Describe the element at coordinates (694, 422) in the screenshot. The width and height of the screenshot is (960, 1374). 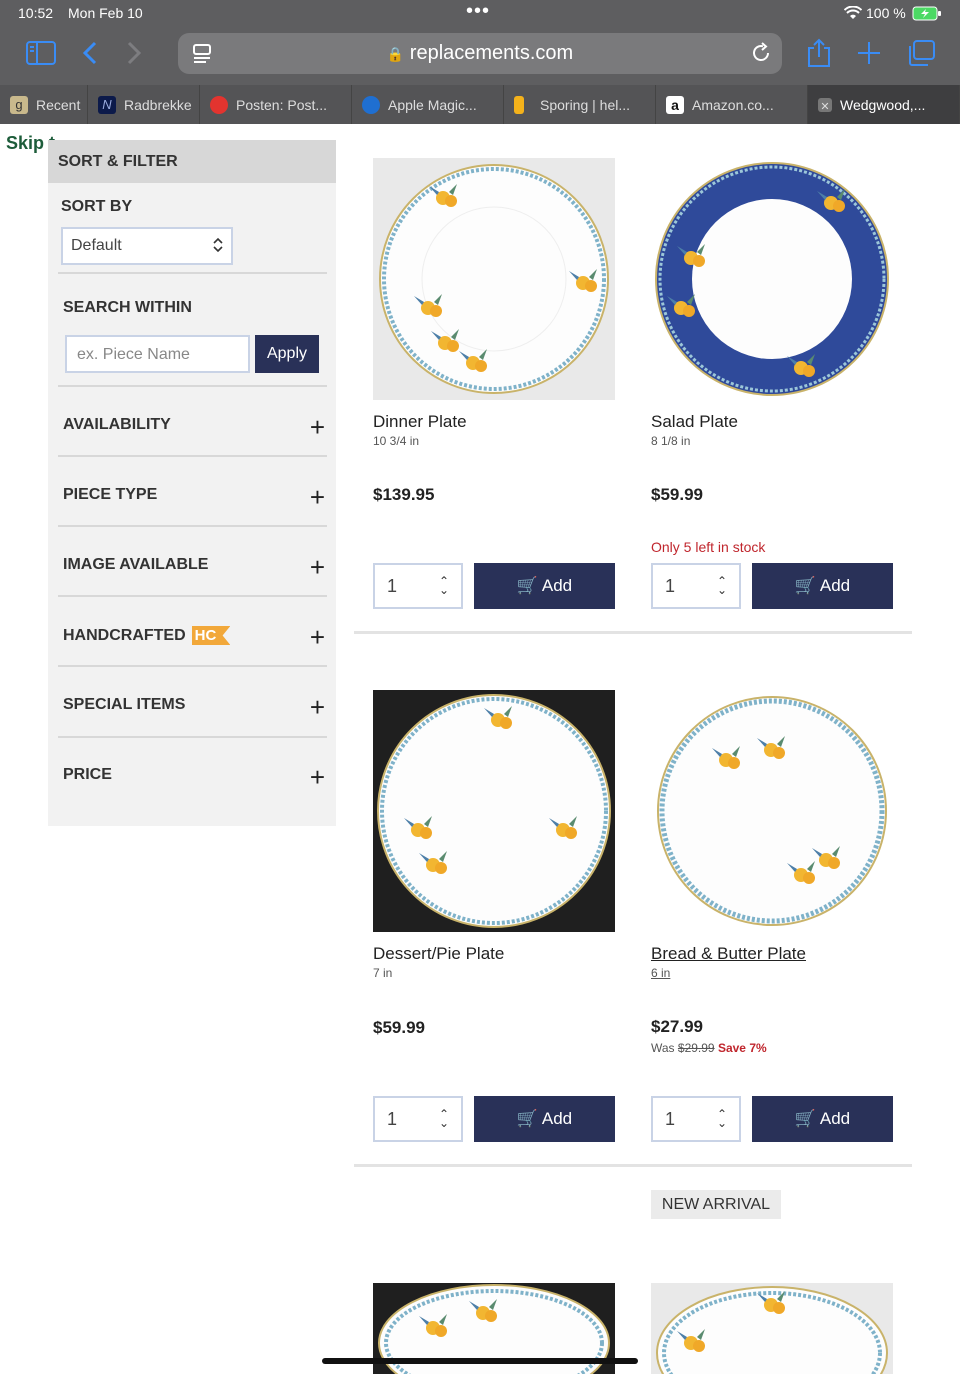
I see `product-name: Salad Plate` at that location.